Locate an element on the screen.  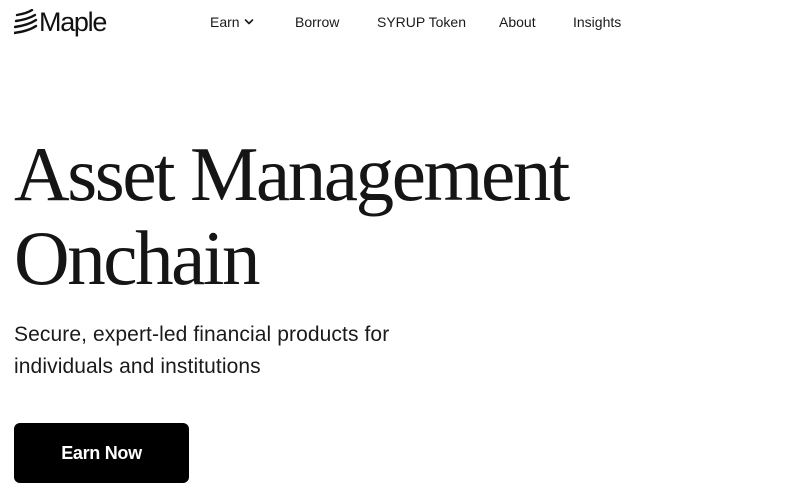
nav-item-label: About is located at coordinates (517, 22).